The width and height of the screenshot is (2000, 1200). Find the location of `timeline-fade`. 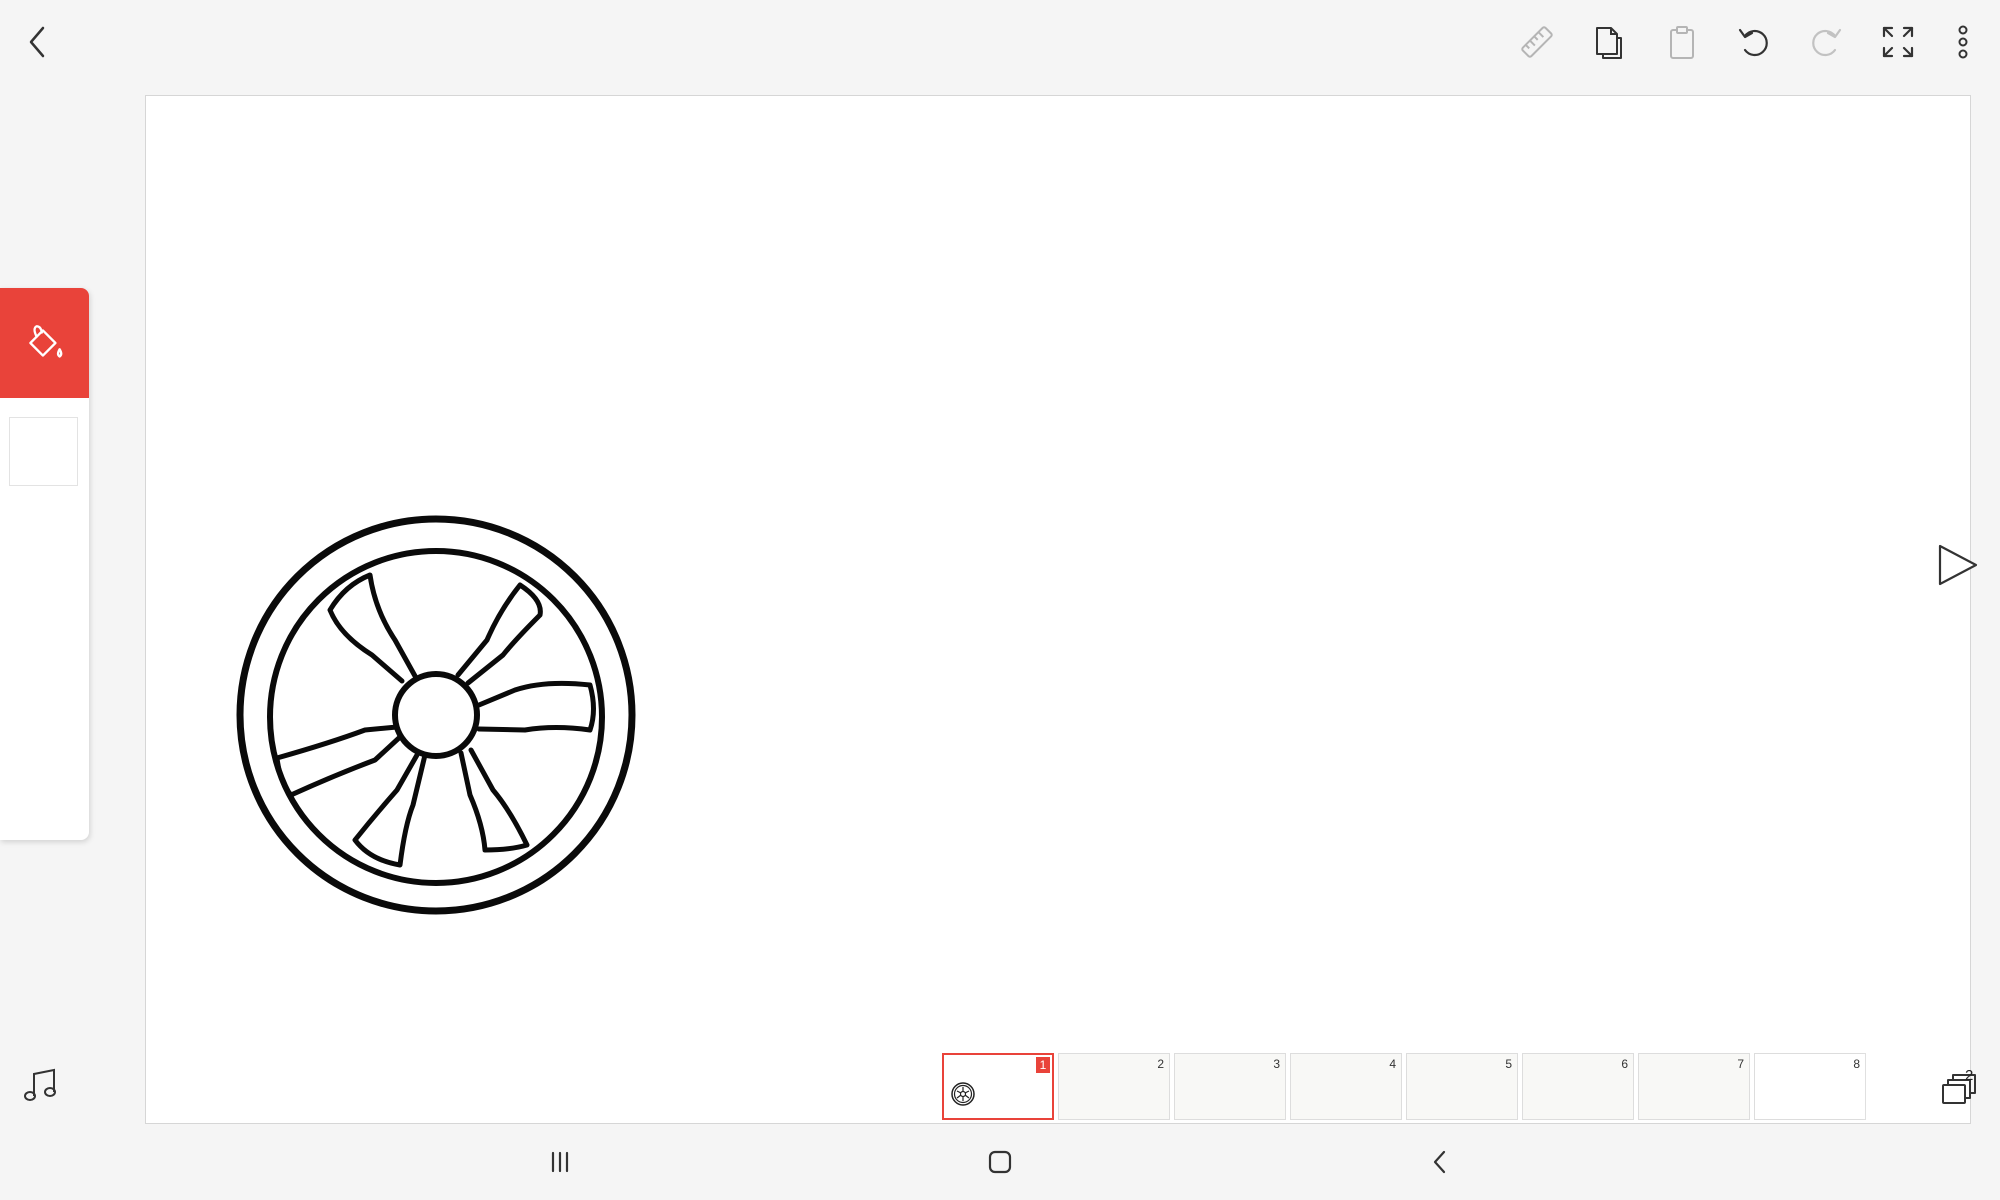

timeline-fade is located at coordinates (1900, 1086).